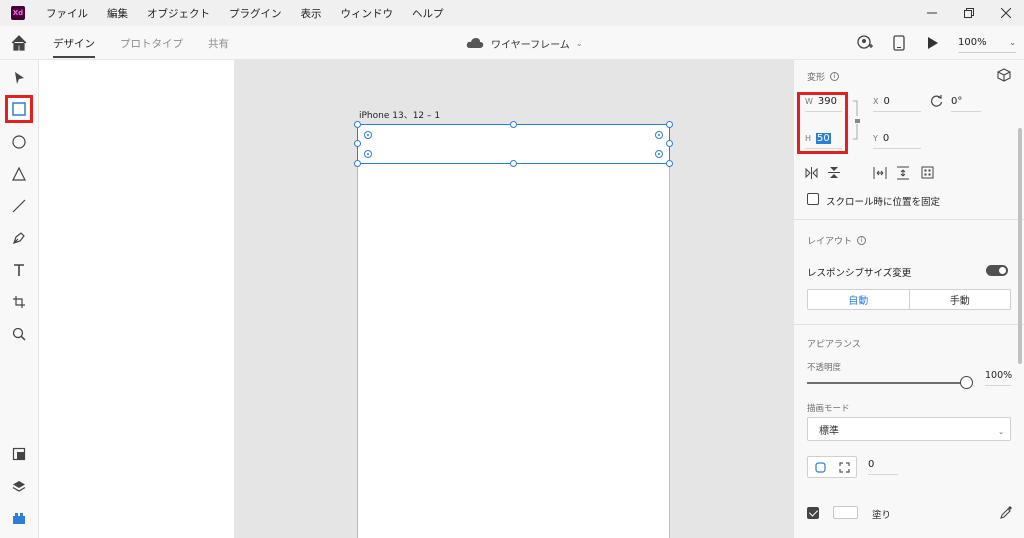 The height and width of the screenshot is (538, 1024). I want to click on restore-icon, so click(968, 13).